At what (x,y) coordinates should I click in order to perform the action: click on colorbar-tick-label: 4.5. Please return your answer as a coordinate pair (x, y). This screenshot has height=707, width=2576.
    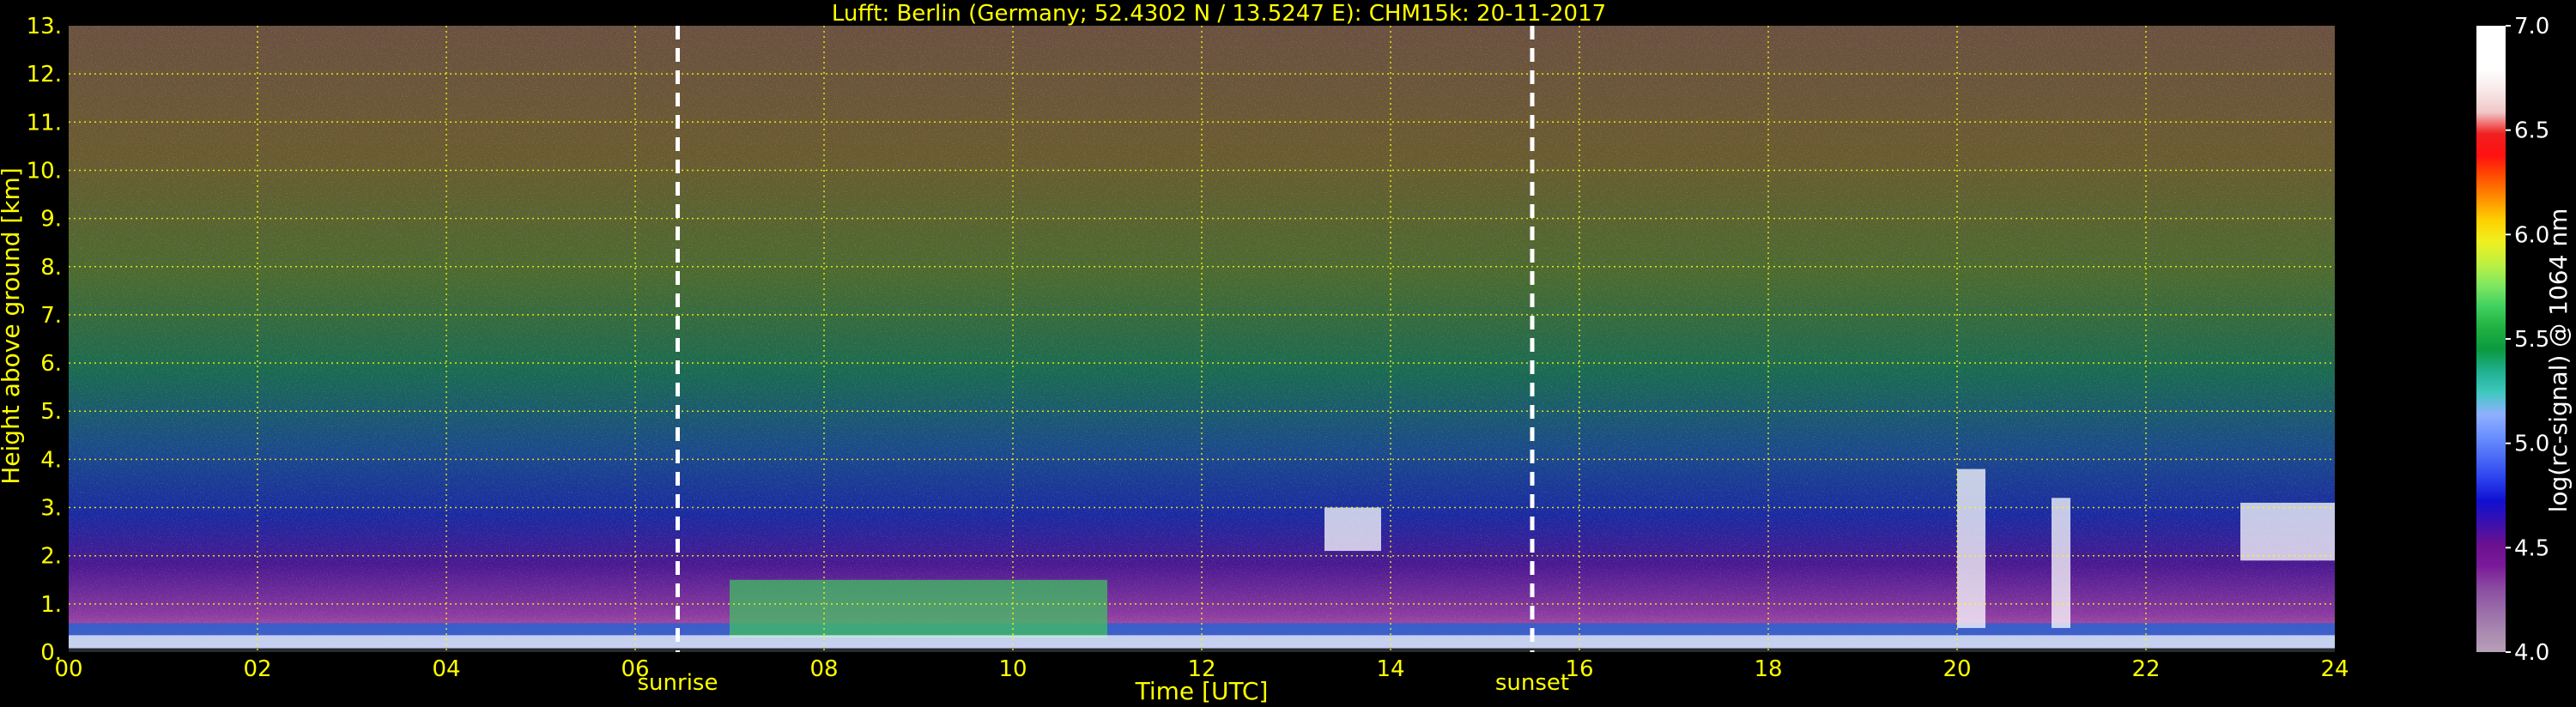
    Looking at the image, I should click on (2531, 548).